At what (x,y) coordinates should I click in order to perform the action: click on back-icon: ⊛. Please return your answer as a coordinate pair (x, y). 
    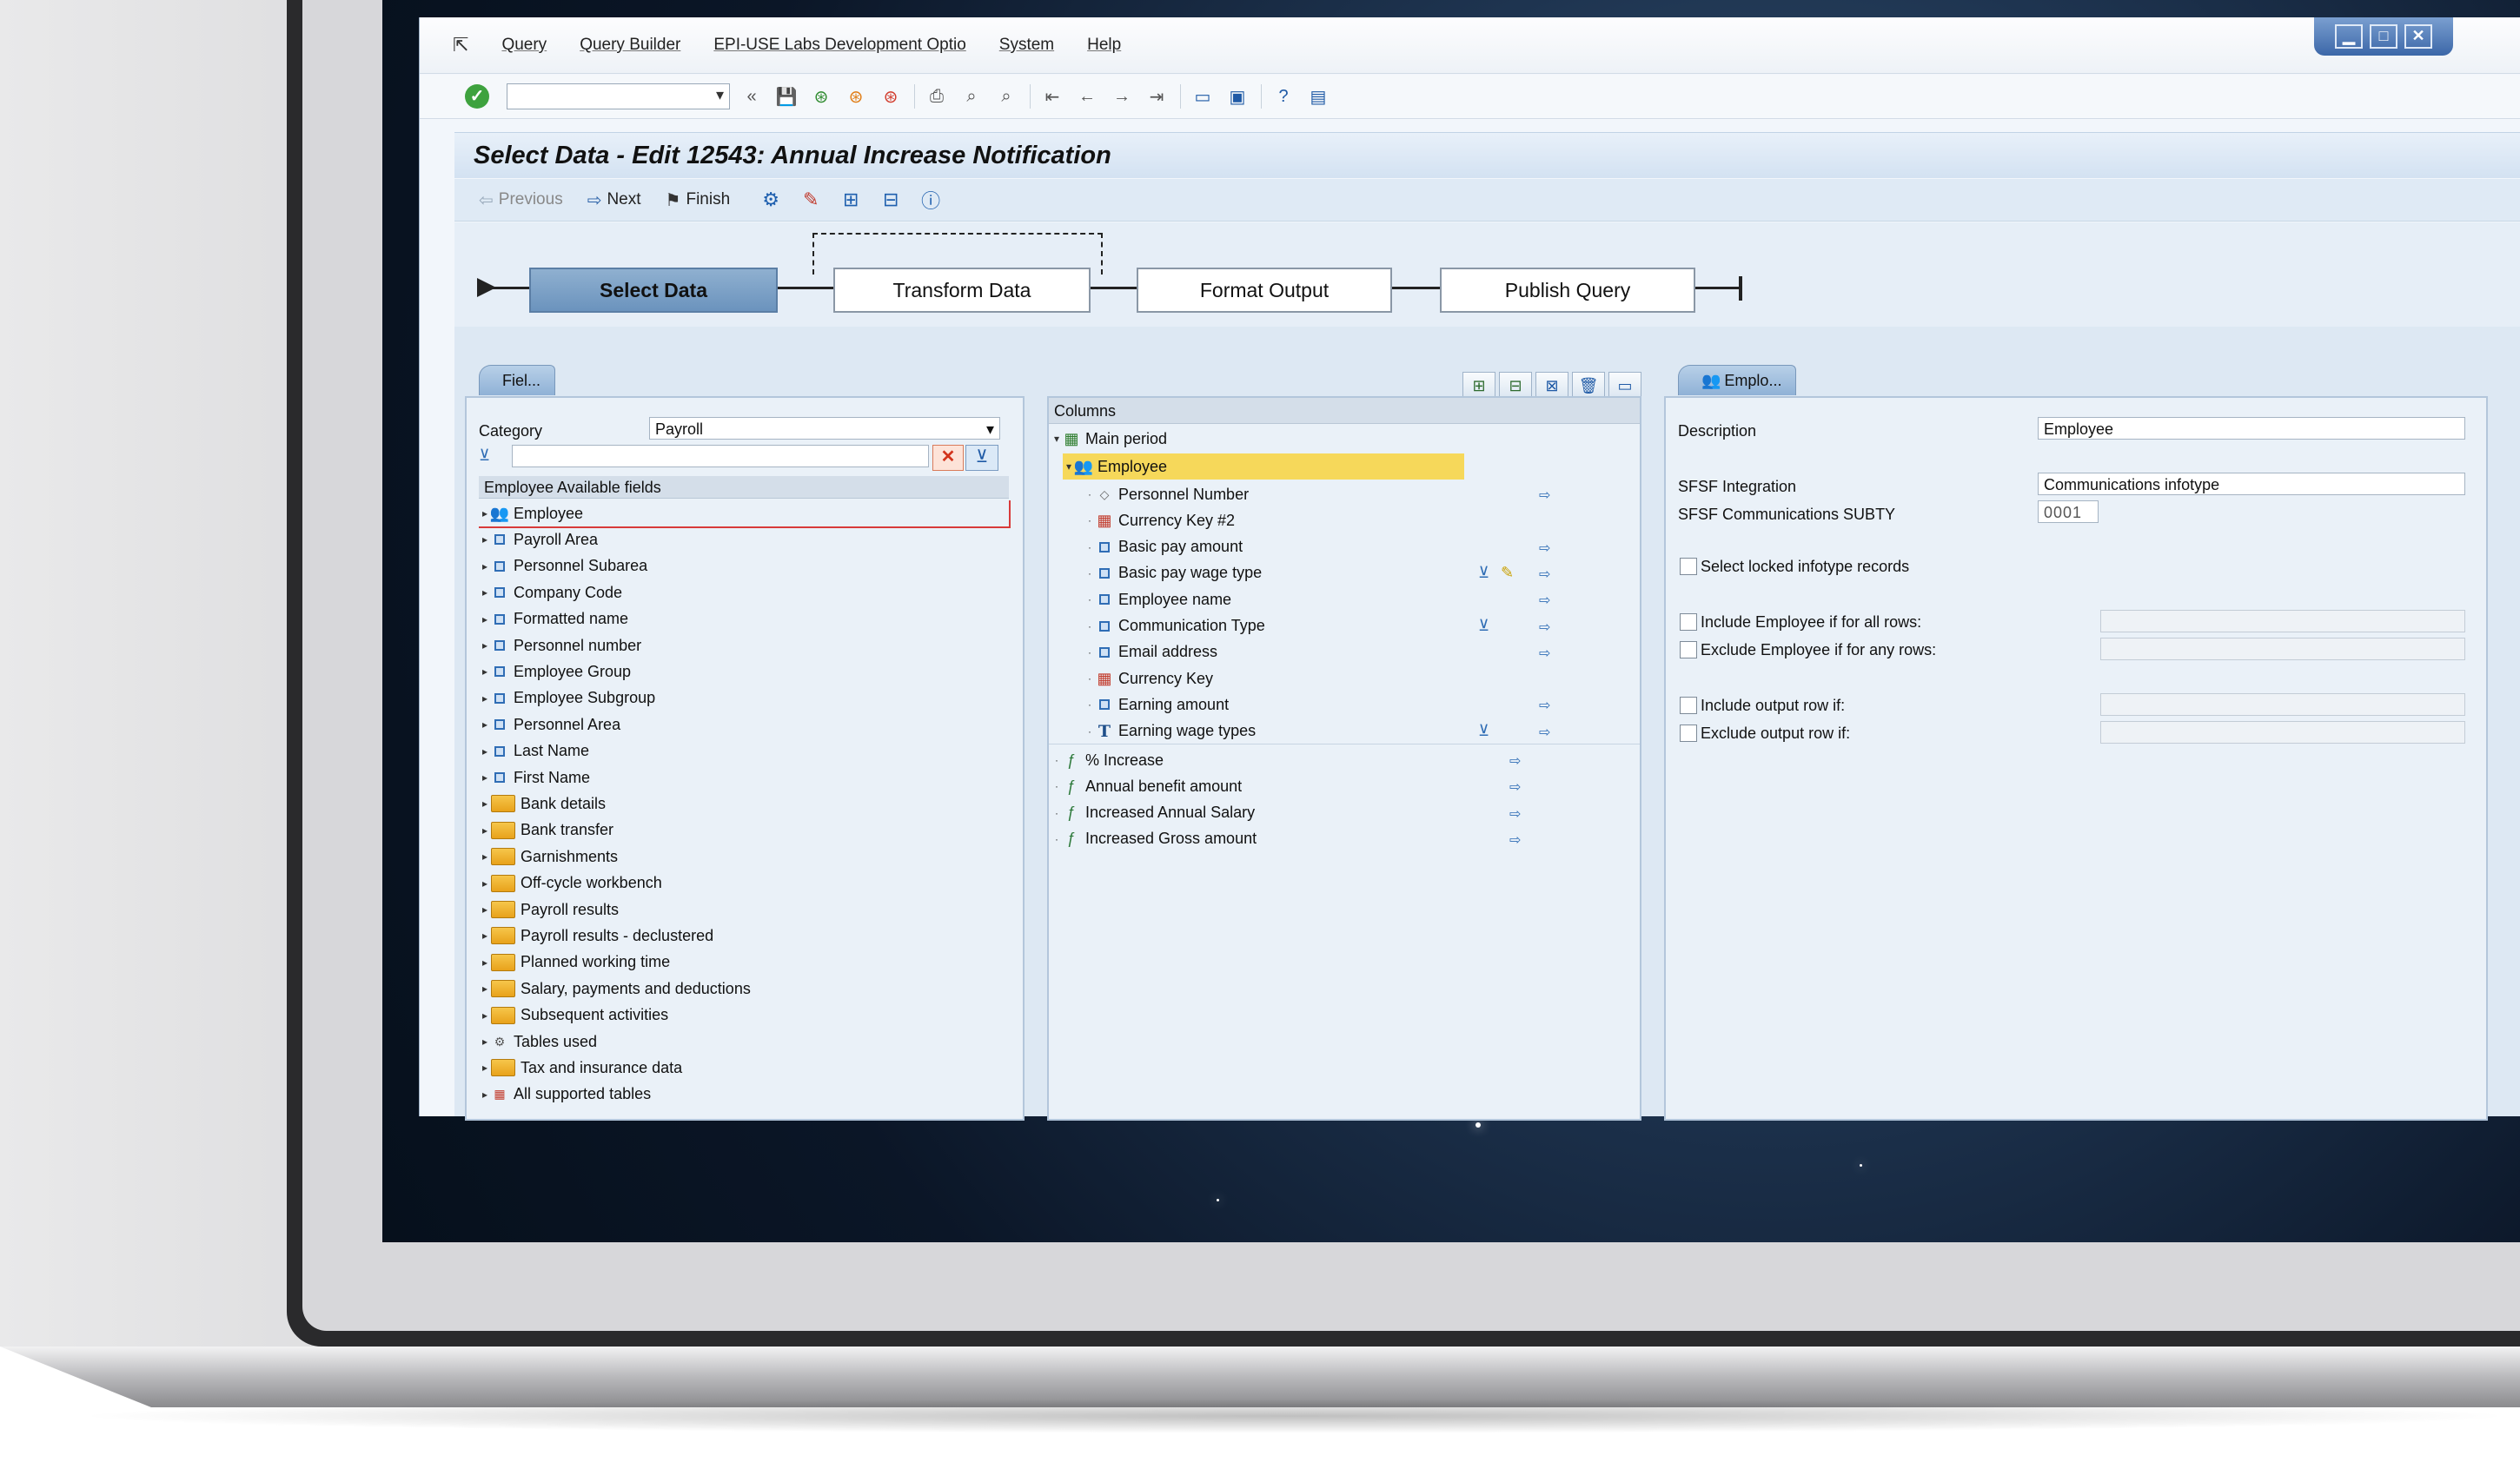
    Looking at the image, I should click on (821, 96).